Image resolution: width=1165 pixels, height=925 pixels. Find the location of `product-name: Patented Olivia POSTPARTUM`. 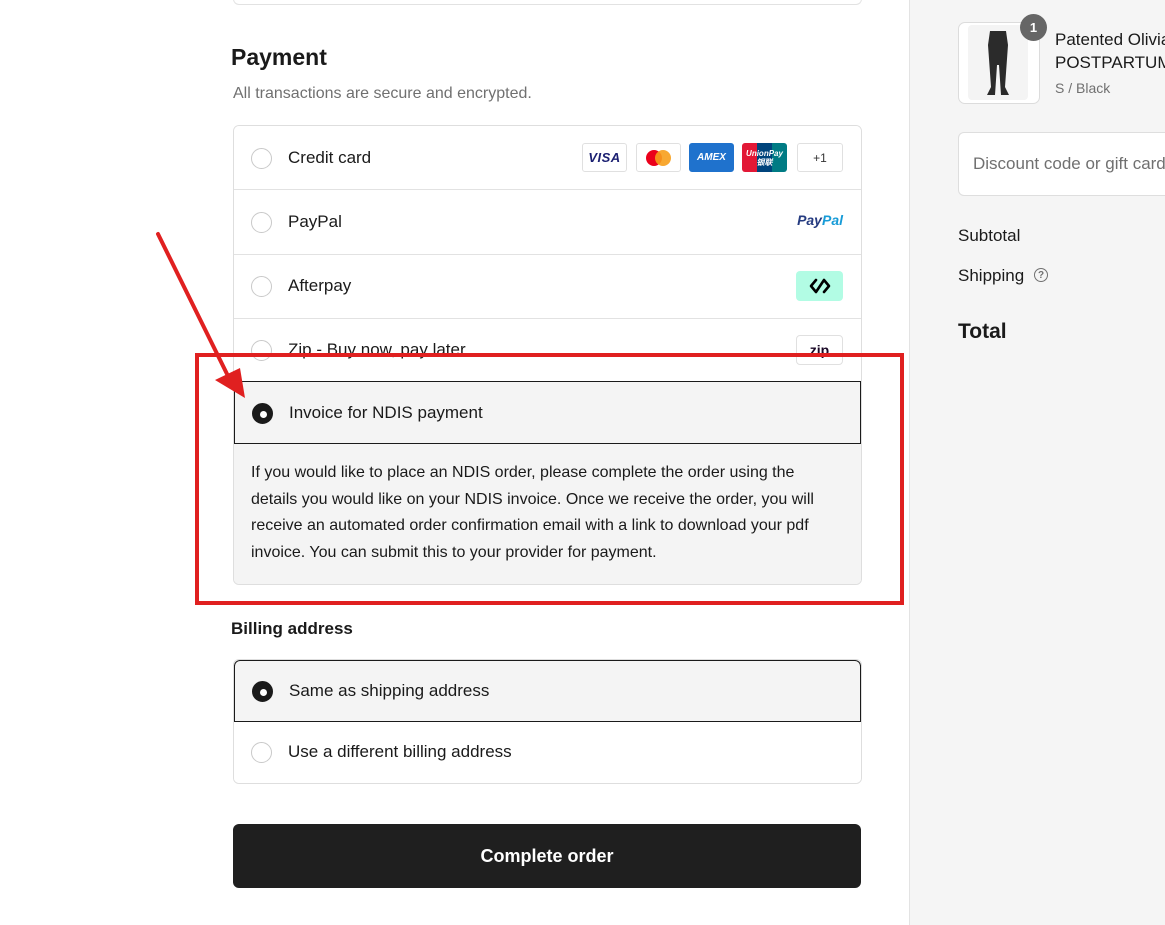

product-name: Patented Olivia POSTPARTUM is located at coordinates (1110, 51).